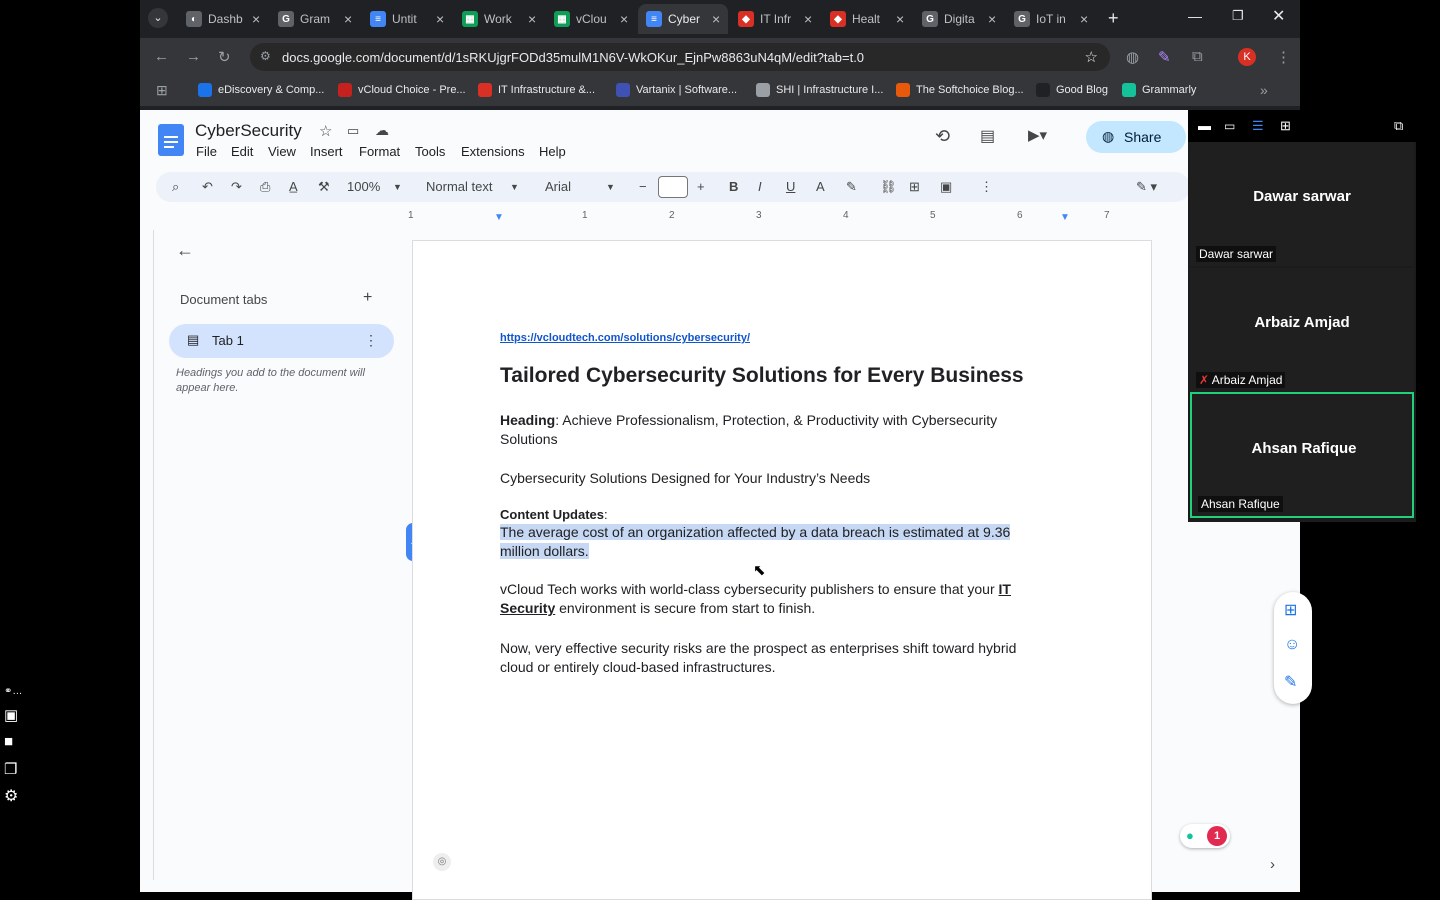 The image size is (1440, 900). What do you see at coordinates (1195, 16) in the screenshot?
I see `minimize-button: —` at bounding box center [1195, 16].